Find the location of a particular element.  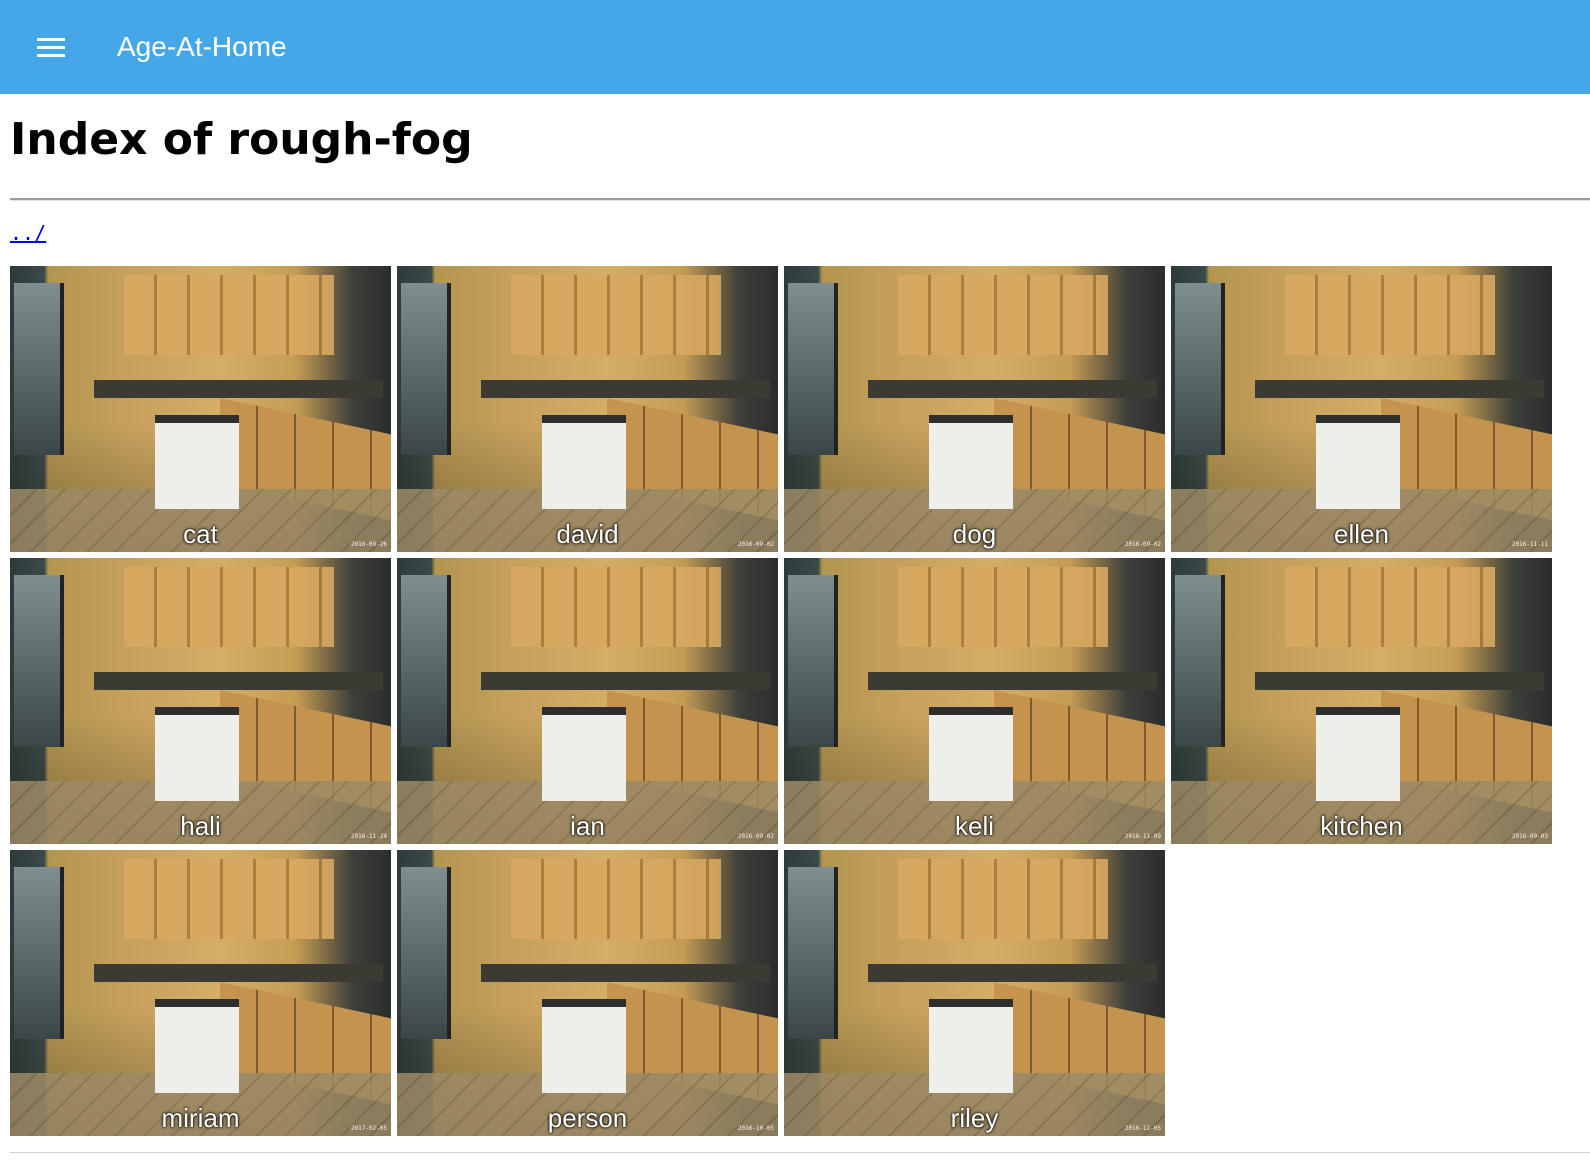

image-tile-person: 2016-10-05 person is located at coordinates (587, 993).